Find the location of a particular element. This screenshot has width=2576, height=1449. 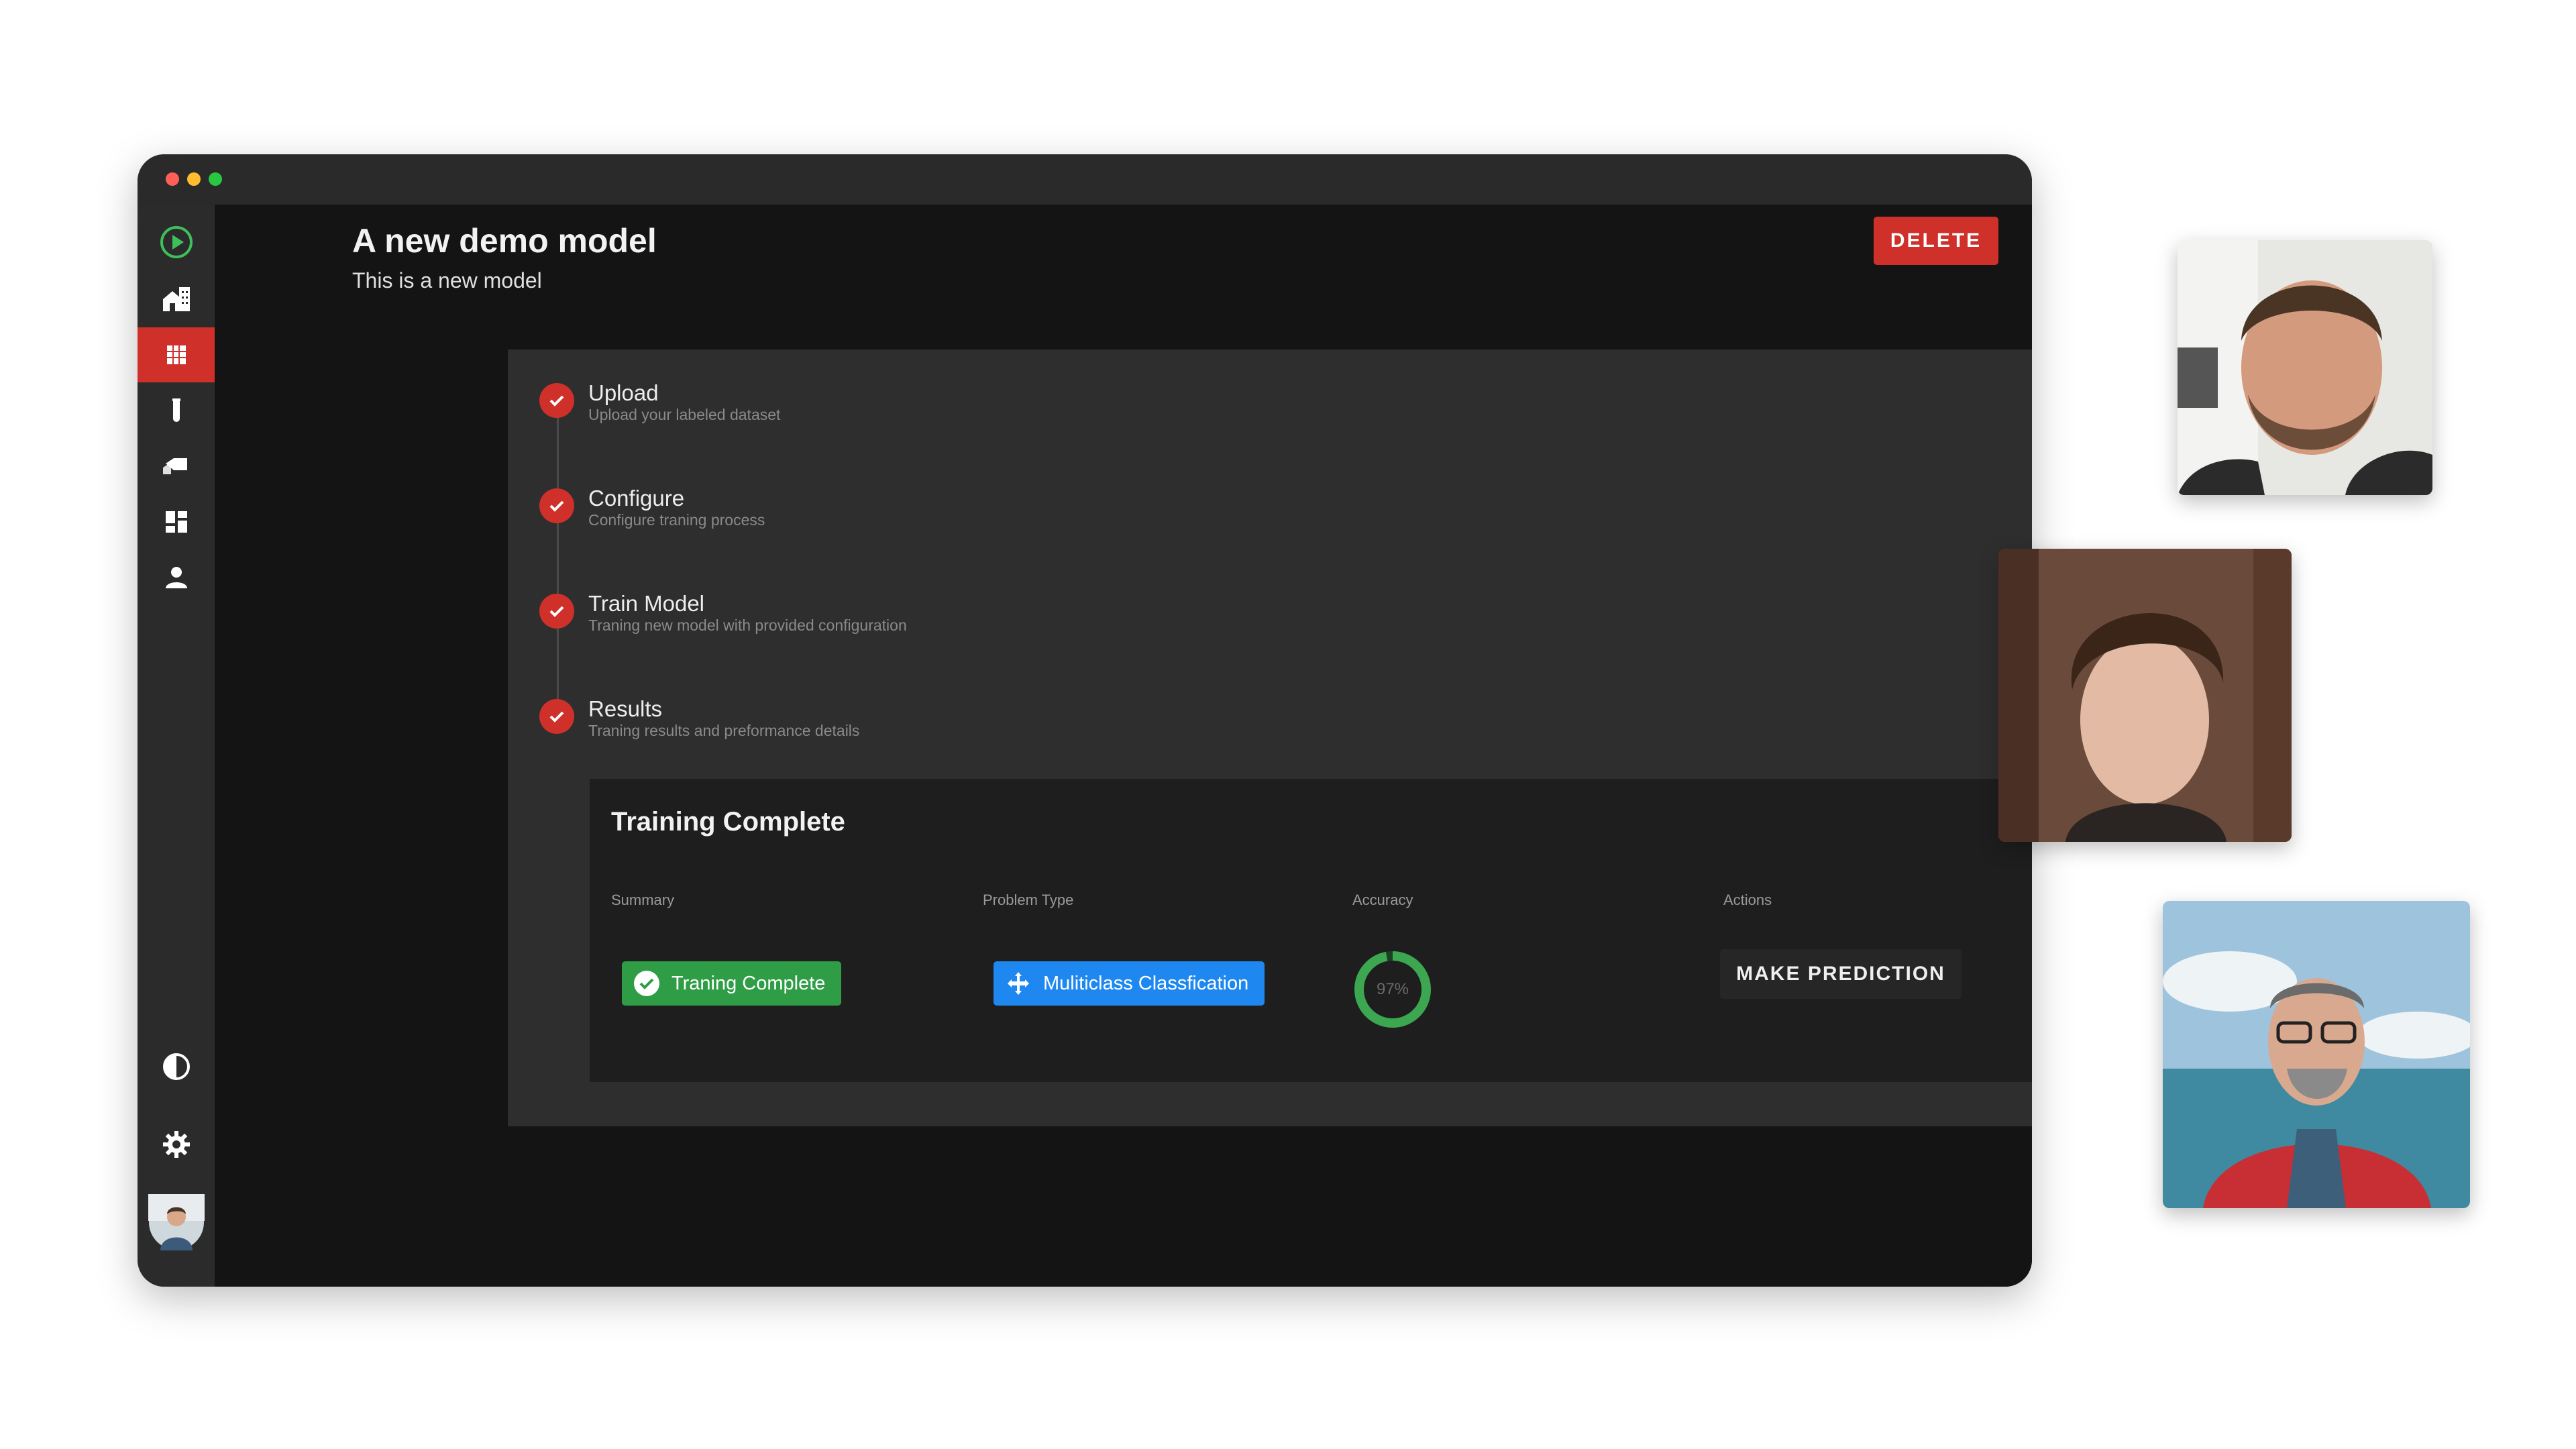

sidebar-item-account is located at coordinates (176, 577).